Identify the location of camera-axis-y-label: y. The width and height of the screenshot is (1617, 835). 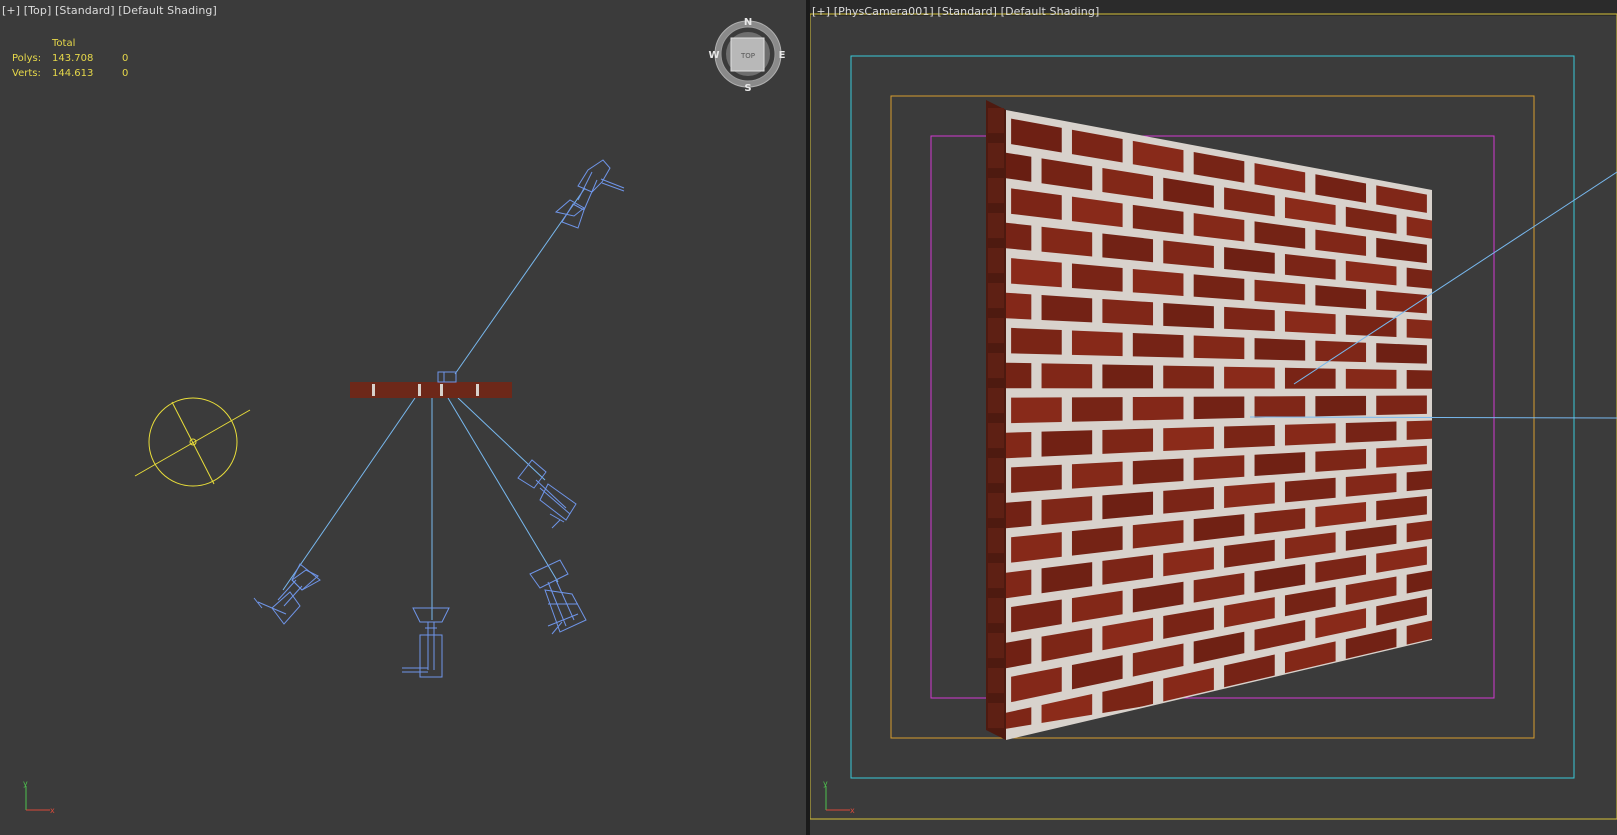
(825, 783).